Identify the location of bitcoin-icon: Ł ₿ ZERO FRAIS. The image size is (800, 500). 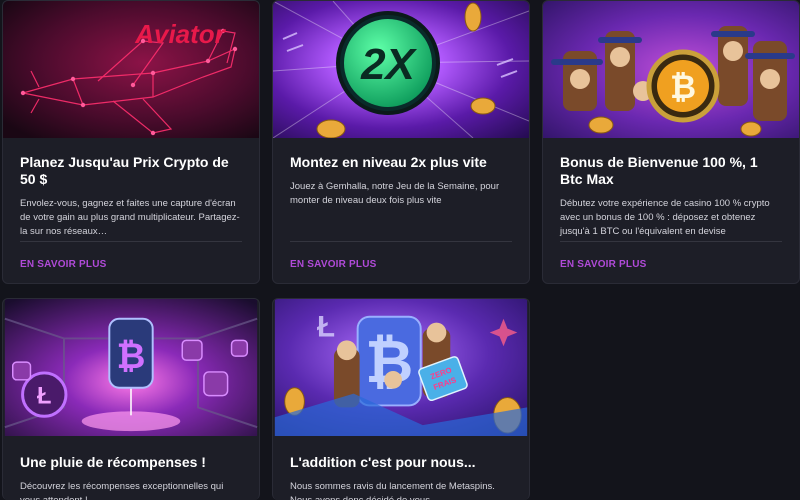
(401, 367).